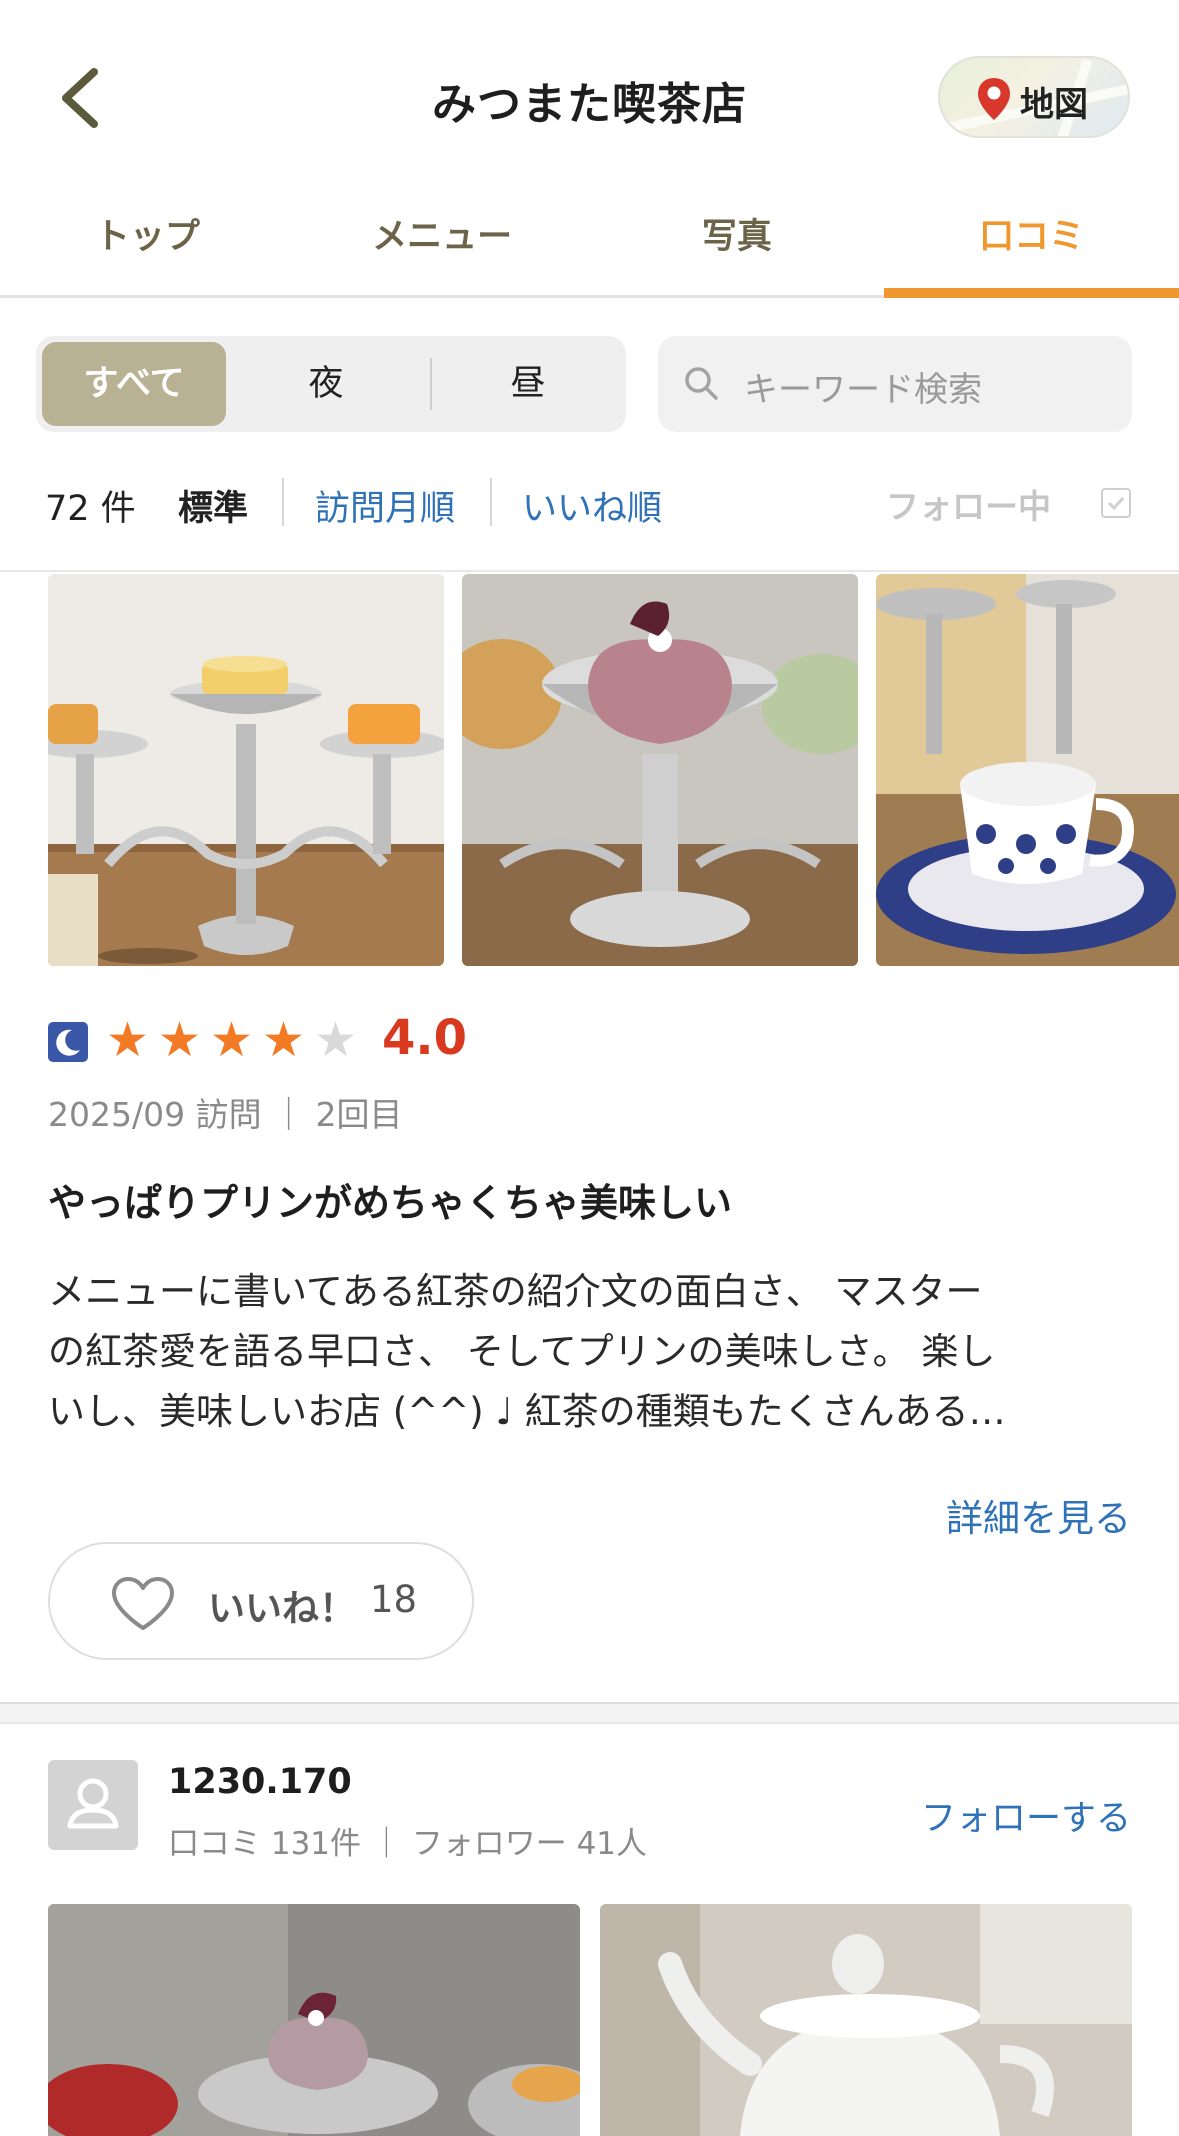 The image size is (1179, 2136). Describe the element at coordinates (326, 384) in the screenshot. I see `segment-night: 夜` at that location.